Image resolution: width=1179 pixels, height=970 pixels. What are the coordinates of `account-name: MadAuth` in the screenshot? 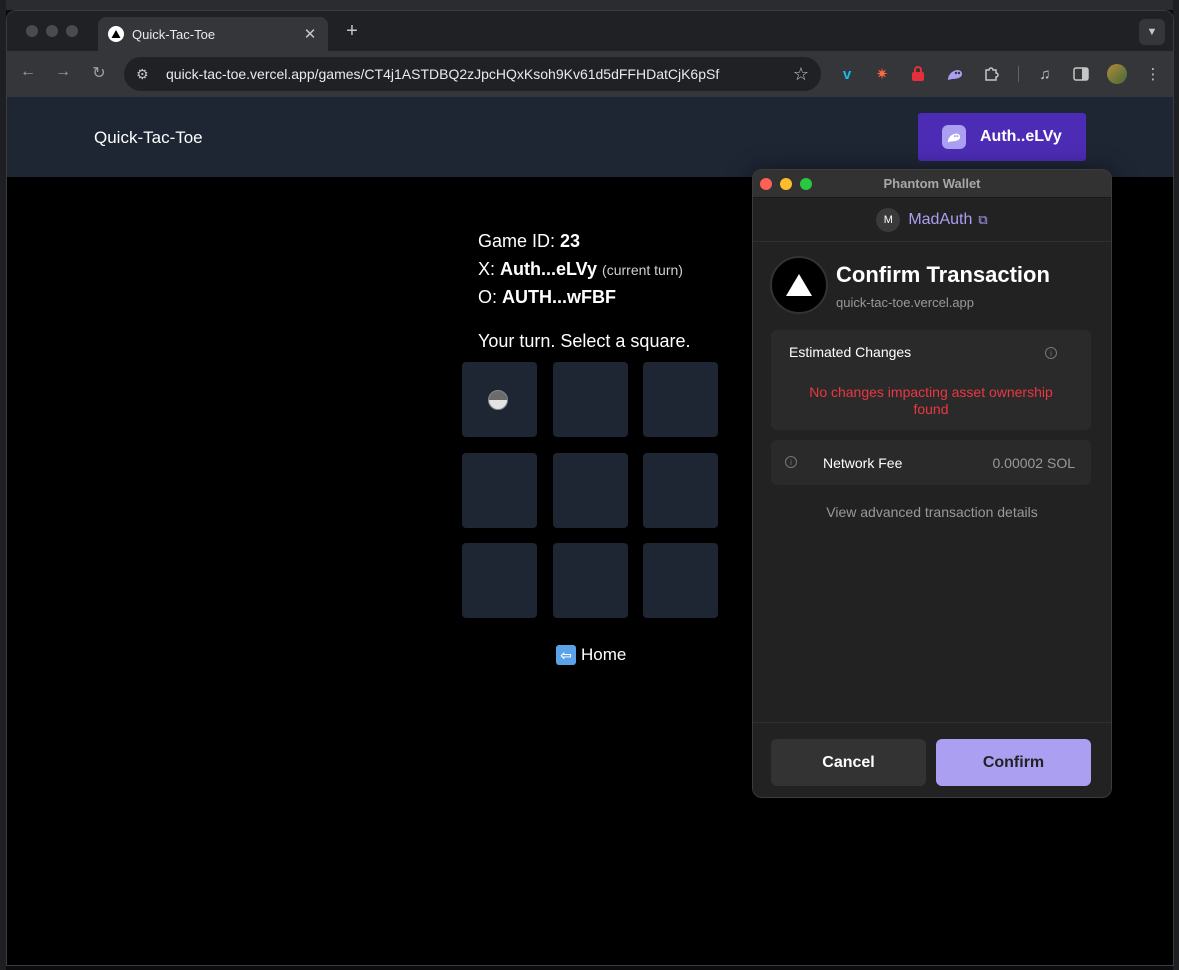 It's located at (940, 219).